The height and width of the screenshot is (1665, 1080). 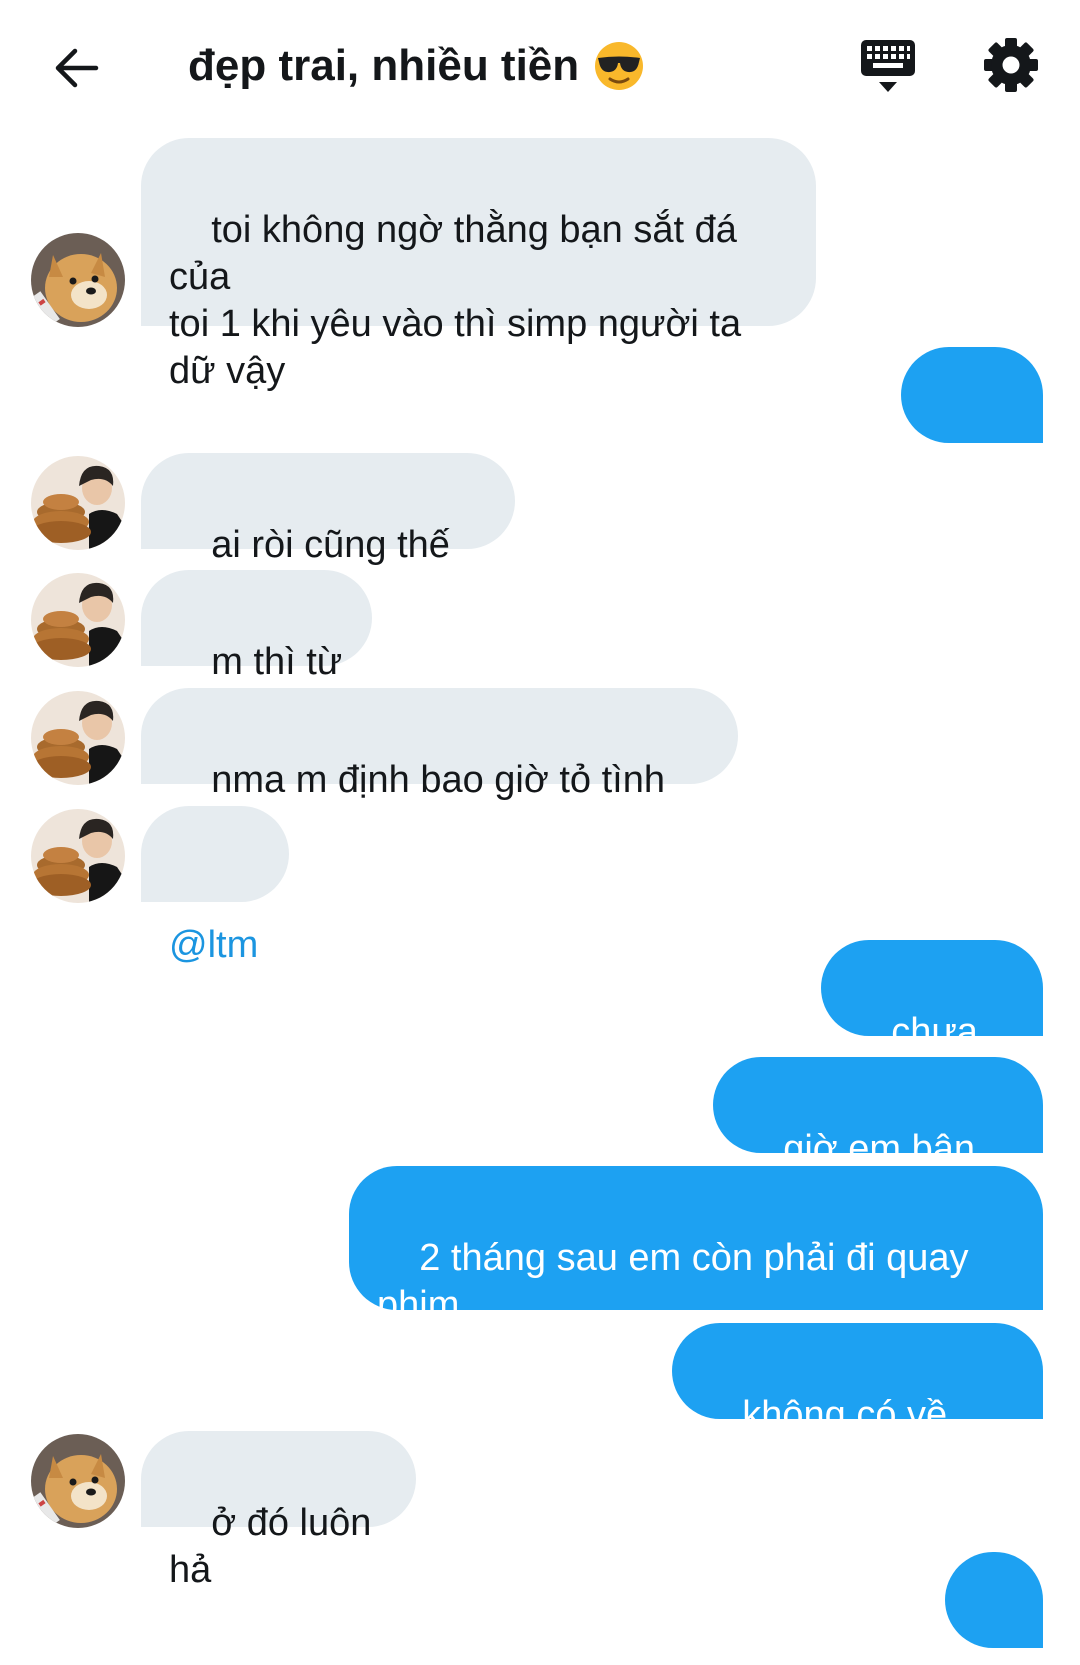 What do you see at coordinates (972, 486) in the screenshot?
I see `message-text: =)))))` at bounding box center [972, 486].